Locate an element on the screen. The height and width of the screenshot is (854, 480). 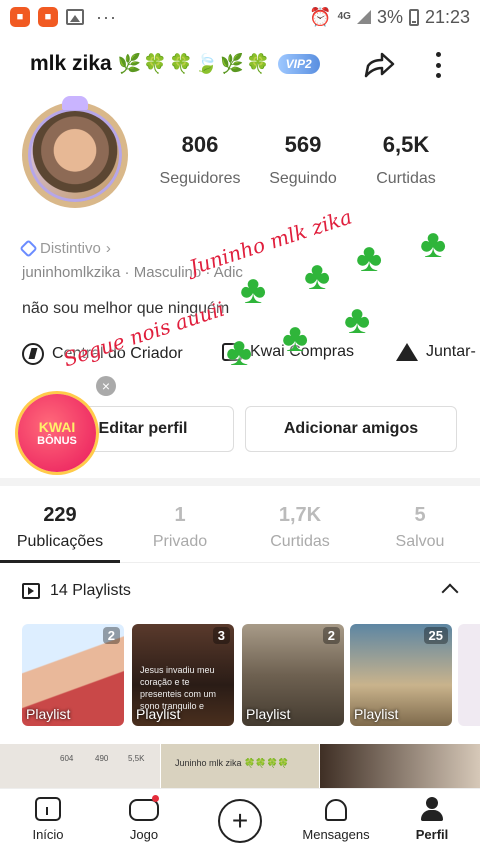
vip-badge: VIP2 is located at coordinates (298, 64).